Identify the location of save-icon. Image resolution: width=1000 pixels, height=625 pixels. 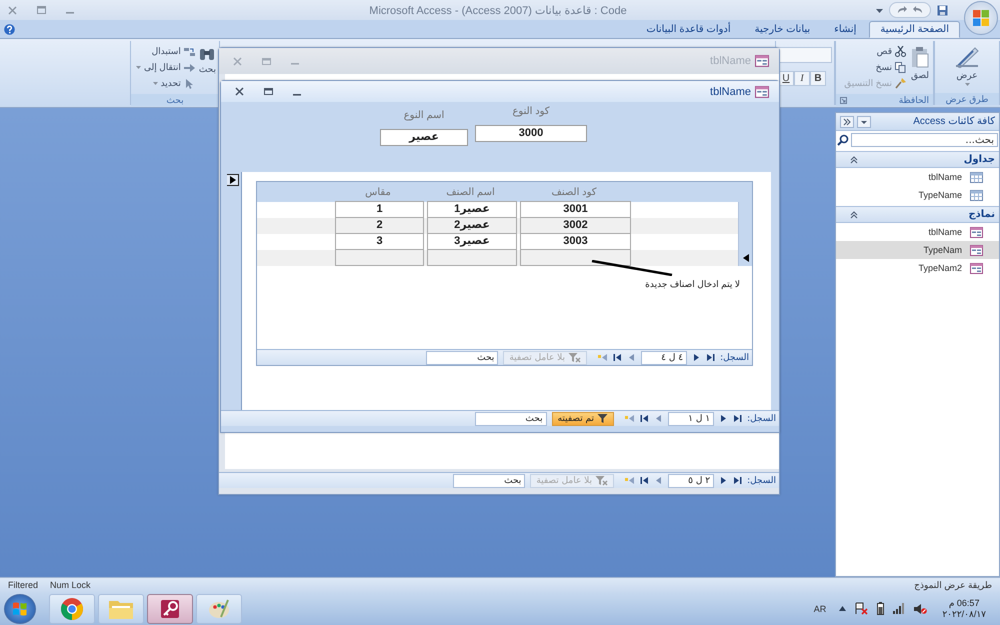
(942, 10).